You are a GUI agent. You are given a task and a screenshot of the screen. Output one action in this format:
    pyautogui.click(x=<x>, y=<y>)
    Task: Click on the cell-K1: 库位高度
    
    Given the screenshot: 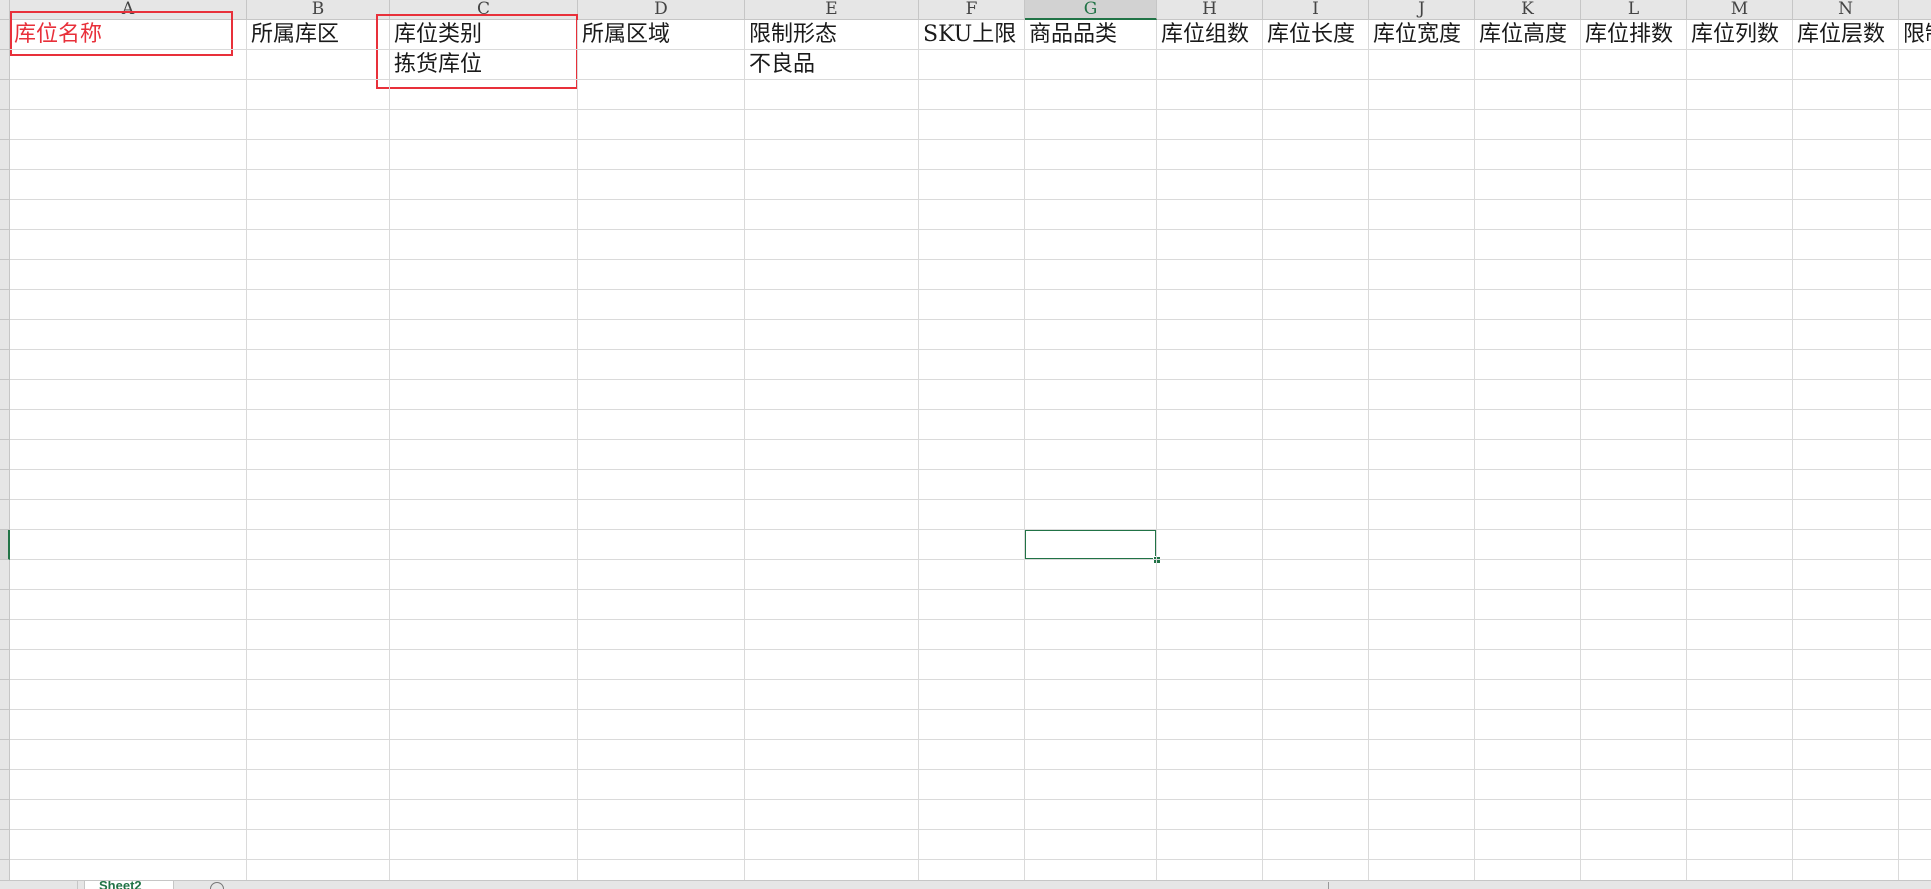 What is the action you would take?
    pyautogui.click(x=1521, y=35)
    